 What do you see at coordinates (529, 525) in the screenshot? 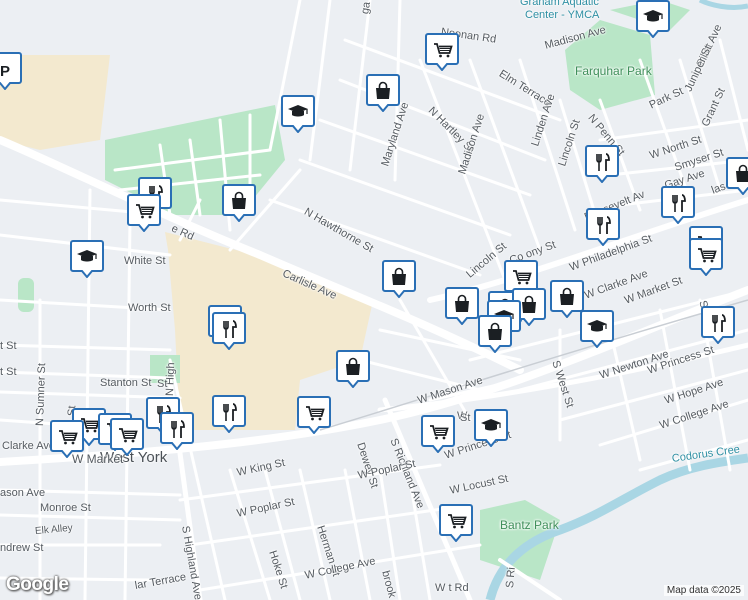
I see `park-label-bantz: Bantz Park` at bounding box center [529, 525].